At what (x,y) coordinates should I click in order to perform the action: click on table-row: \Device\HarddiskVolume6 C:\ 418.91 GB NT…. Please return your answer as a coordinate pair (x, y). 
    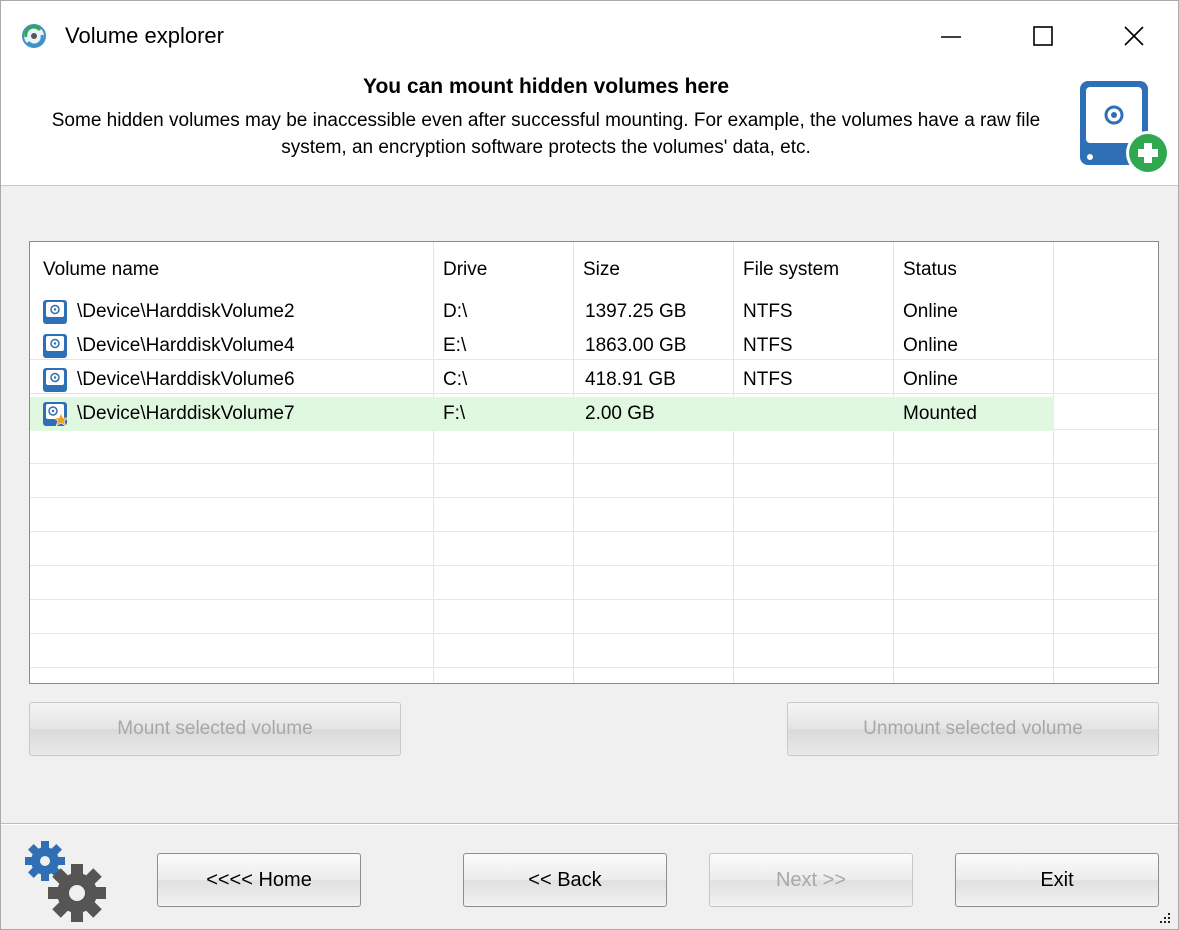
    Looking at the image, I should click on (542, 380).